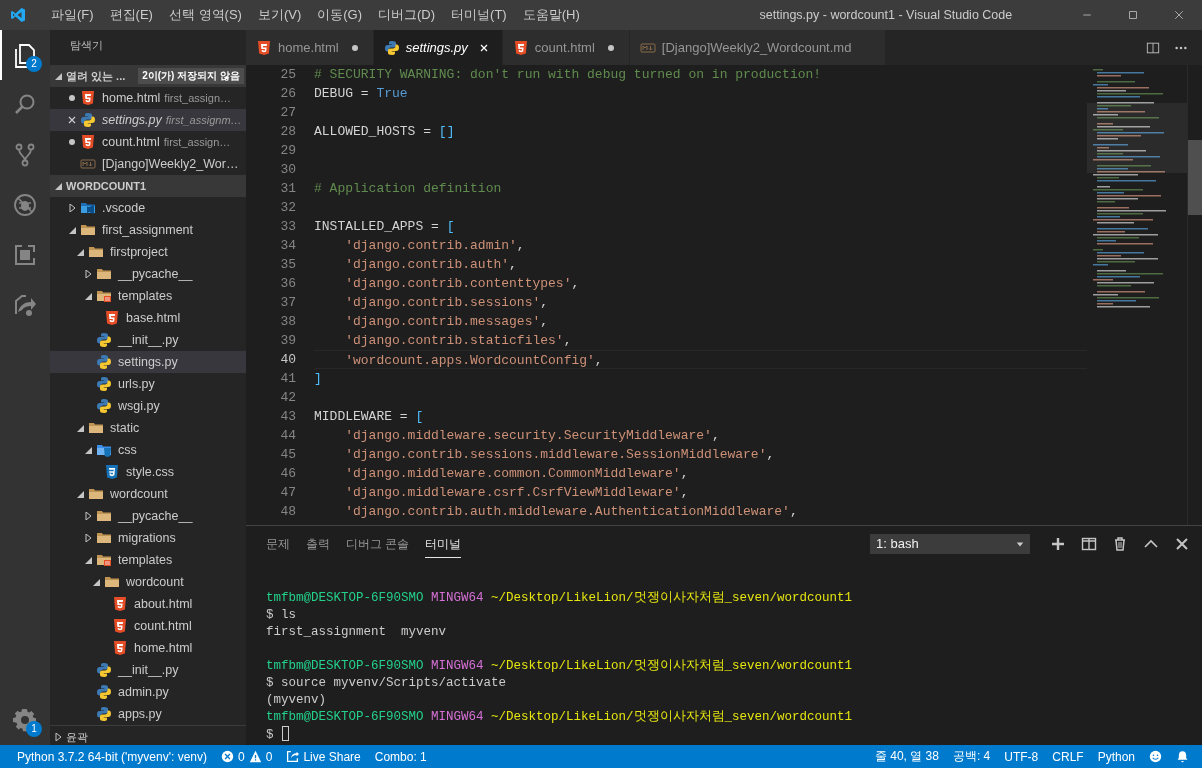  I want to click on error-count: 0, so click(241, 756).